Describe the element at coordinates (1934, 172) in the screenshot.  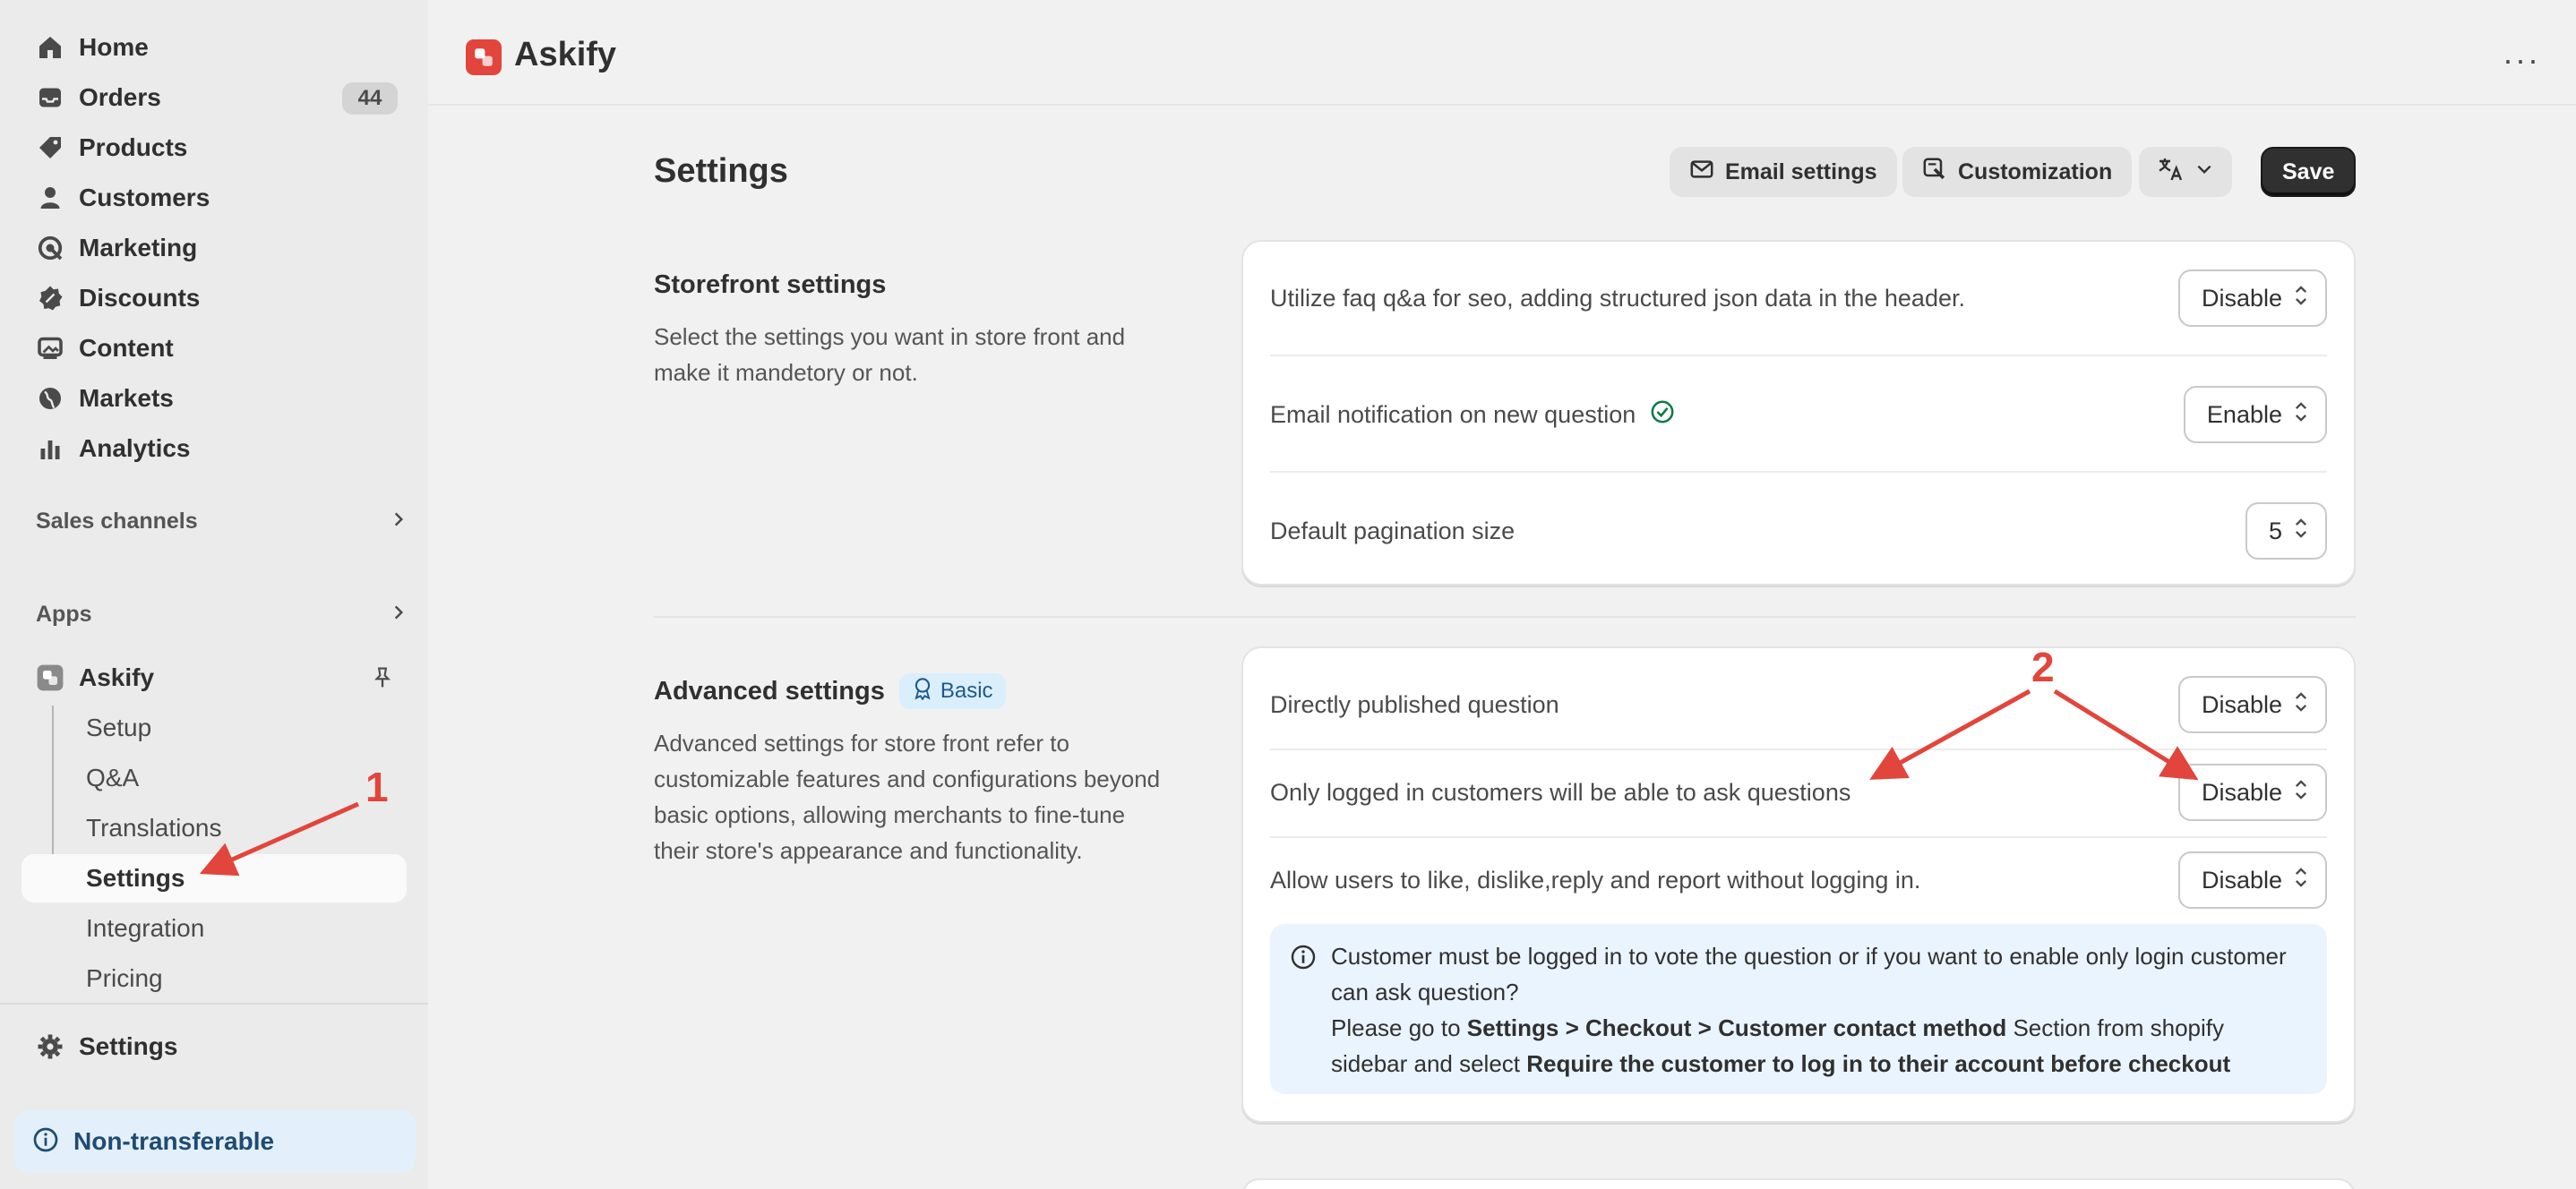
I see `paint-icon` at that location.